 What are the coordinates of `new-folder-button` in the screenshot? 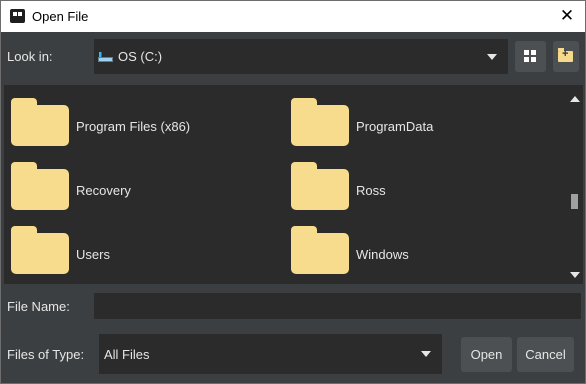 It's located at (566, 56).